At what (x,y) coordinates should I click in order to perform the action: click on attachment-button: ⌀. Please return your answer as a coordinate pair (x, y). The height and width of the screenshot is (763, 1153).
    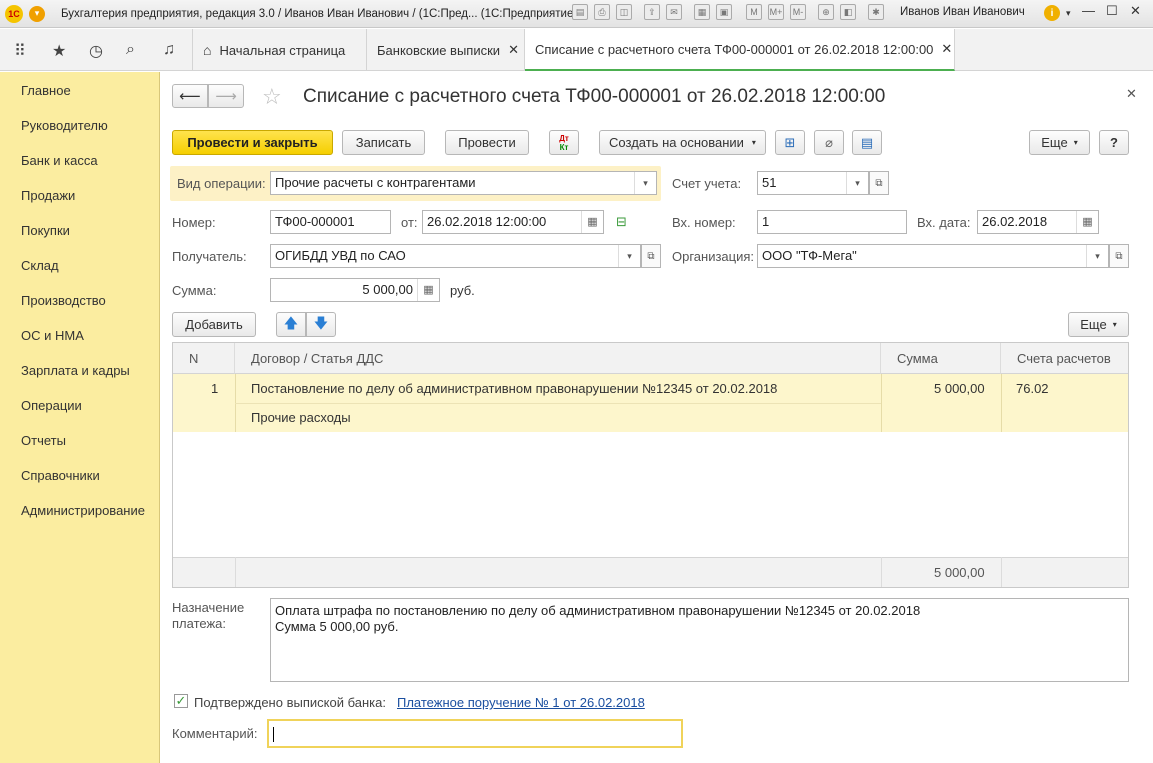
    Looking at the image, I should click on (829, 142).